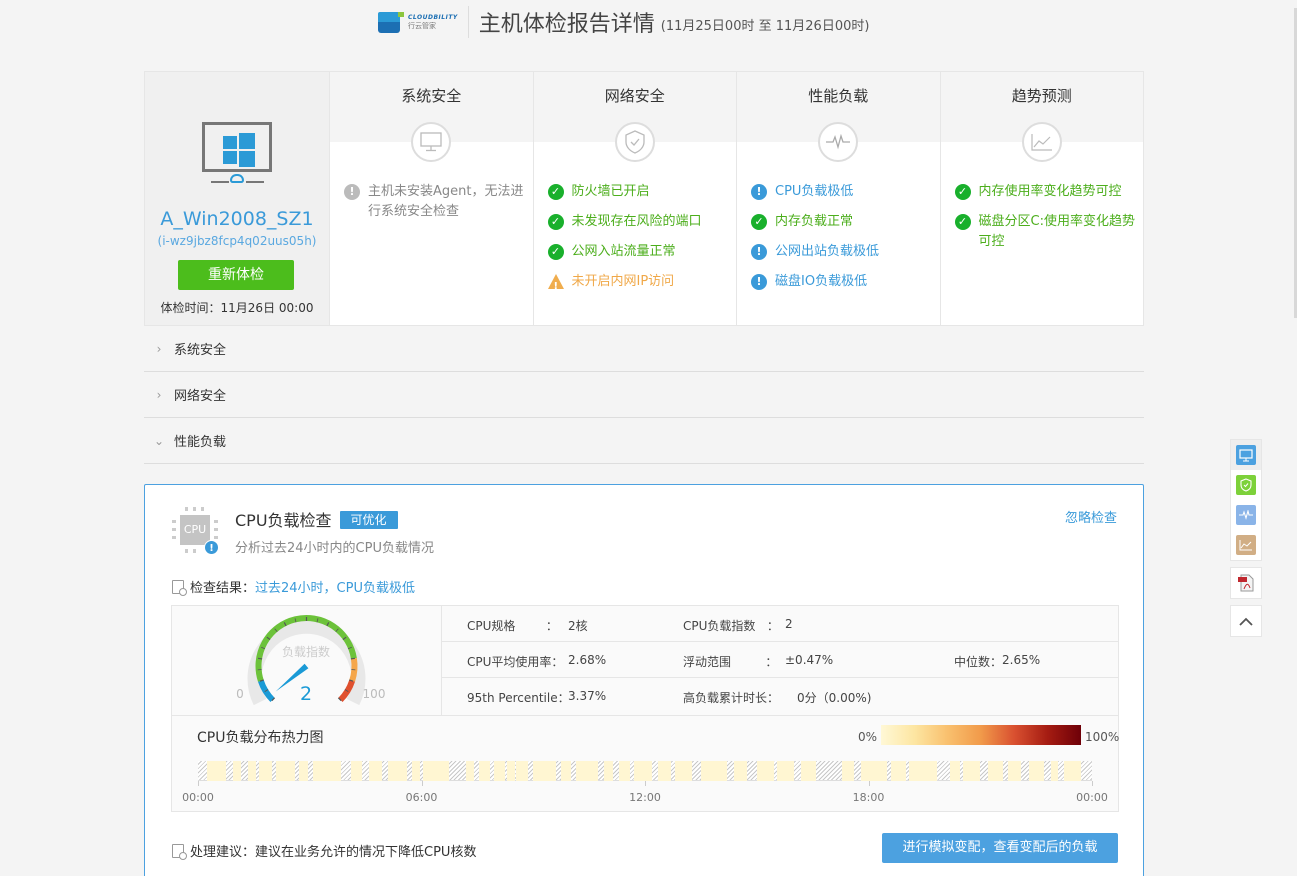  Describe the element at coordinates (642, 252) in the screenshot. I see `check-item: ✓ 公网入站流量正常` at that location.